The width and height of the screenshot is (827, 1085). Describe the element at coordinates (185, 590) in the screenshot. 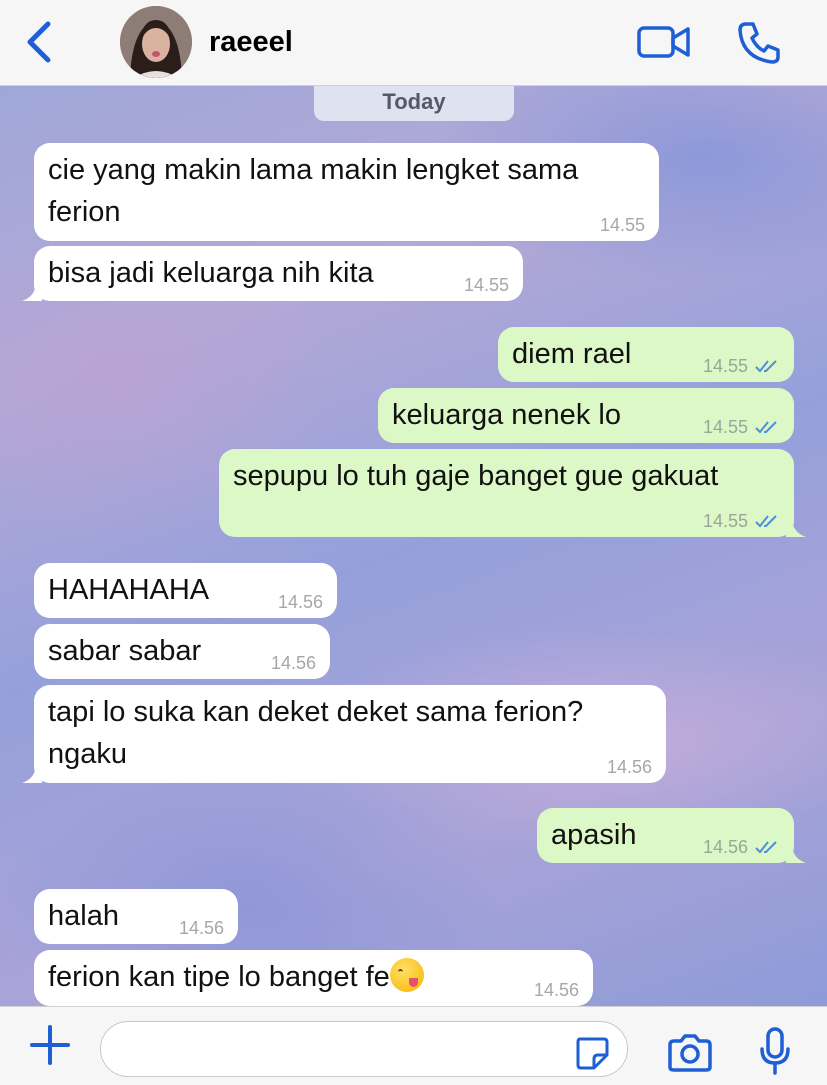

I see `message-incoming: HAHAHAHA 14.56` at that location.